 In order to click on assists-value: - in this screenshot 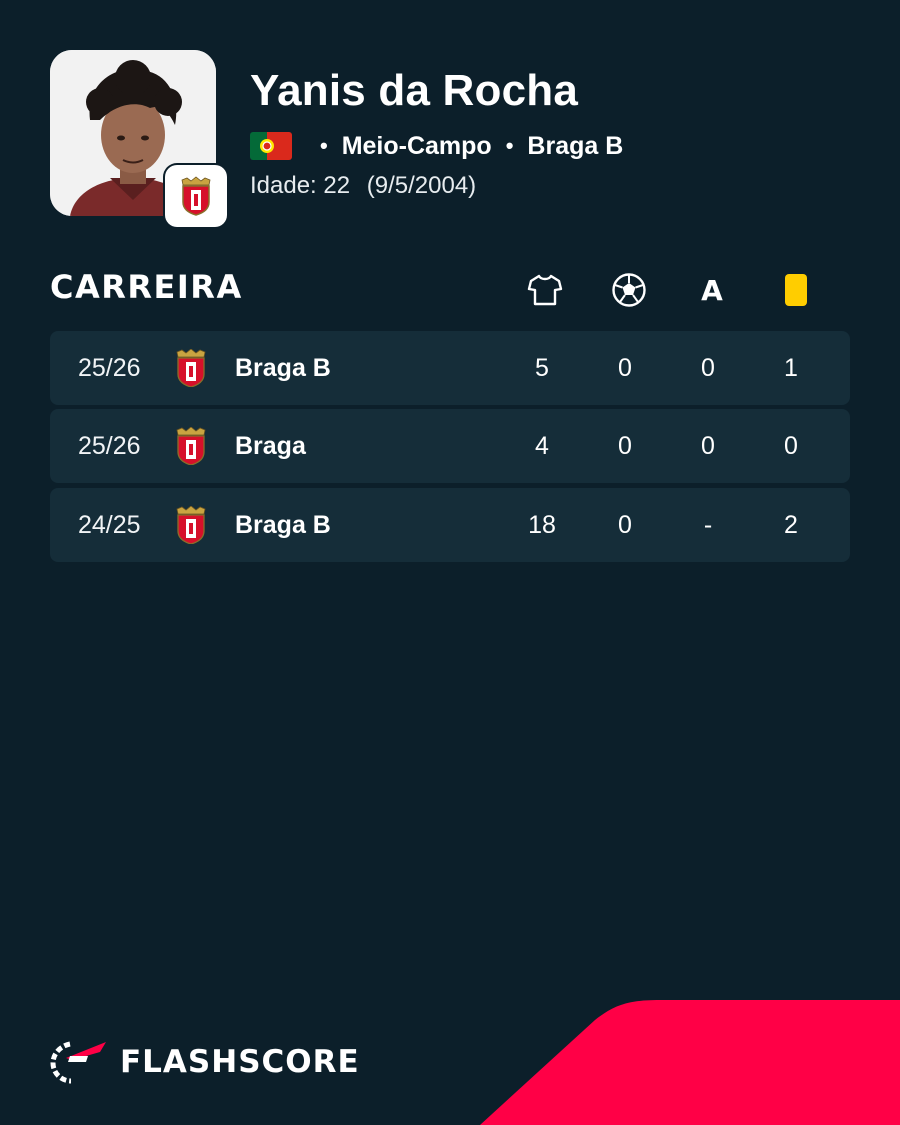, I will do `click(708, 524)`.